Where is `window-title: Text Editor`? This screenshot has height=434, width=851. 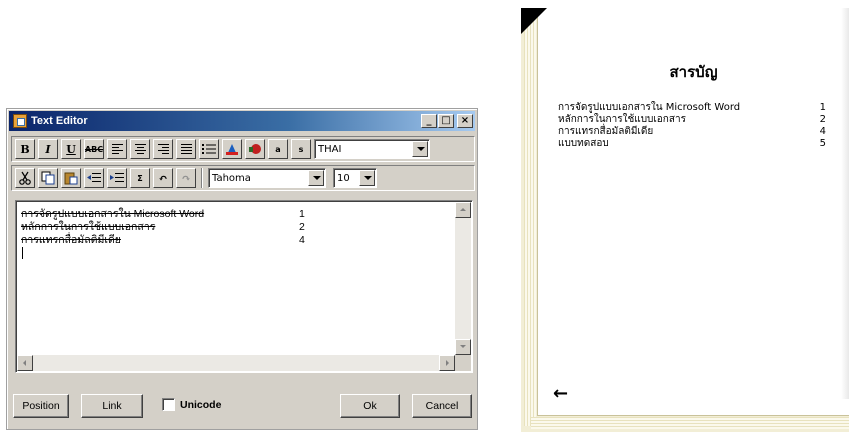
window-title: Text Editor is located at coordinates (59, 121).